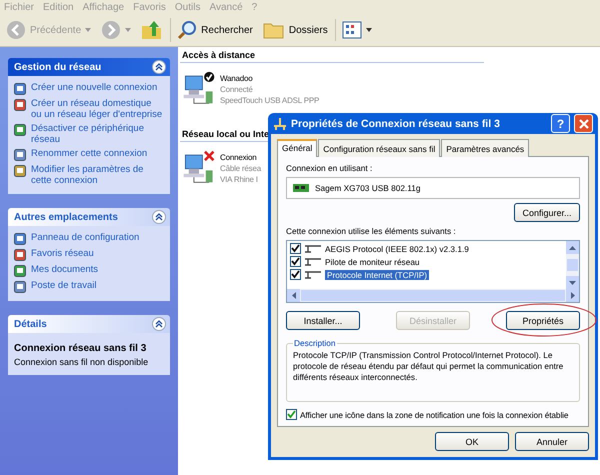  Describe the element at coordinates (30, 324) in the screenshot. I see `panel-title: Détails` at that location.